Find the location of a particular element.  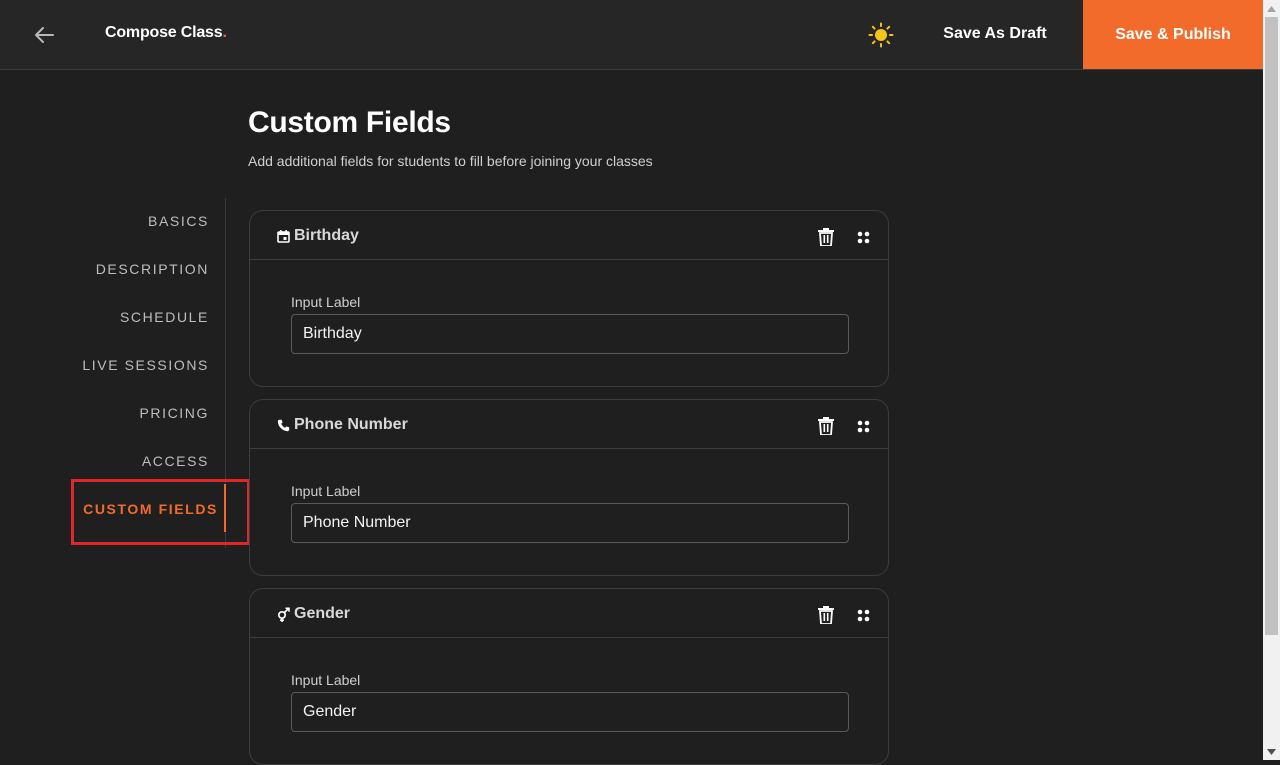

calendar-icon is located at coordinates (283, 236).